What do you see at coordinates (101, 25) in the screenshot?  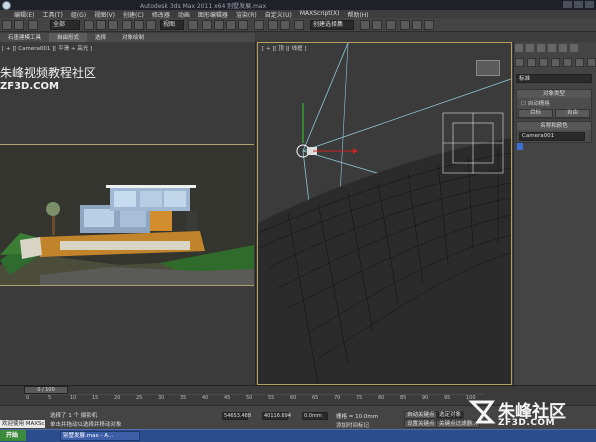 I see `select-by-name-icon` at bounding box center [101, 25].